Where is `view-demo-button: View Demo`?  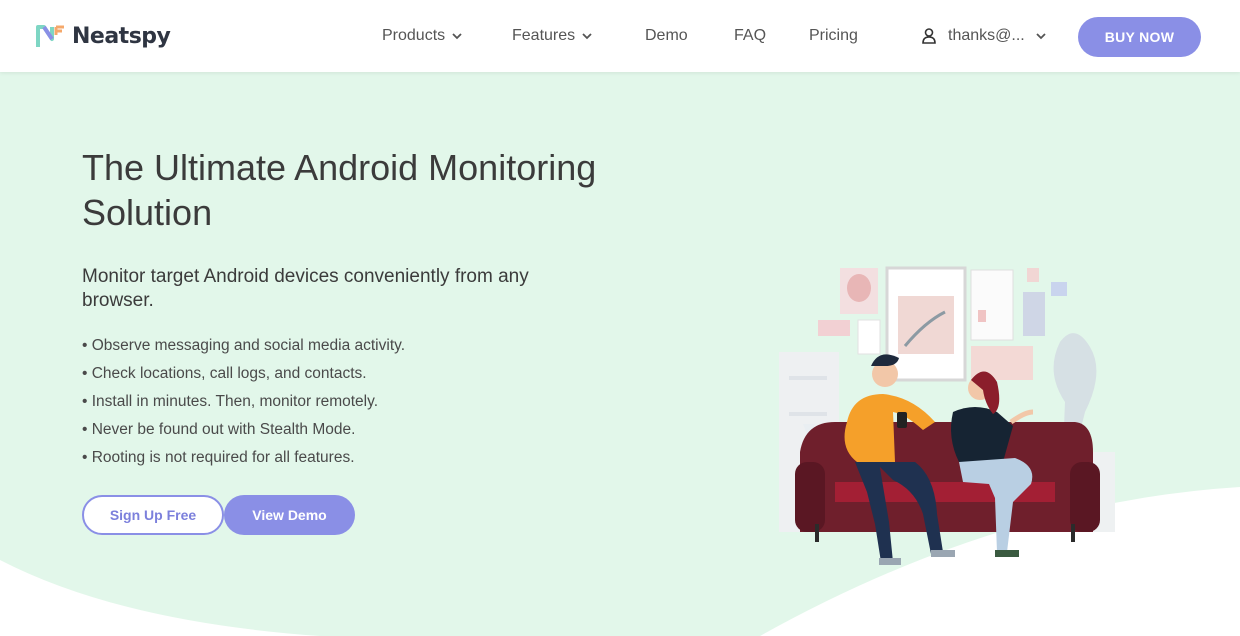
view-demo-button: View Demo is located at coordinates (289, 515).